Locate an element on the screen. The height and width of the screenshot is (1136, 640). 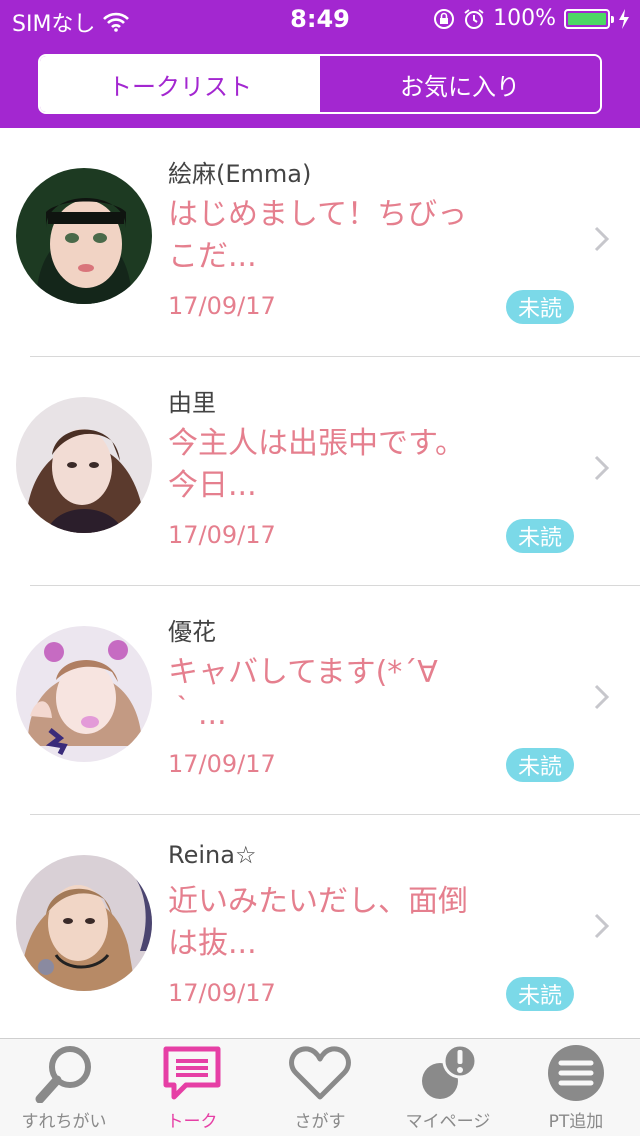
profile-alert-icon is located at coordinates (450, 1071).